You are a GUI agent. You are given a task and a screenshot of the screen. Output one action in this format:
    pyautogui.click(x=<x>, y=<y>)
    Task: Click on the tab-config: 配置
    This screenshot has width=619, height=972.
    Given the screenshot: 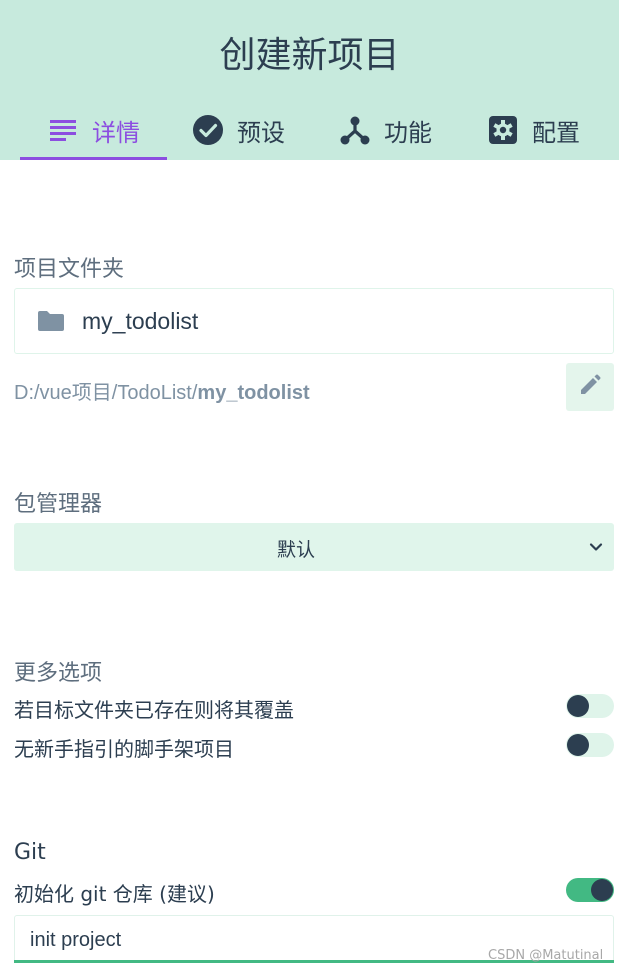 What is the action you would take?
    pyautogui.click(x=534, y=130)
    